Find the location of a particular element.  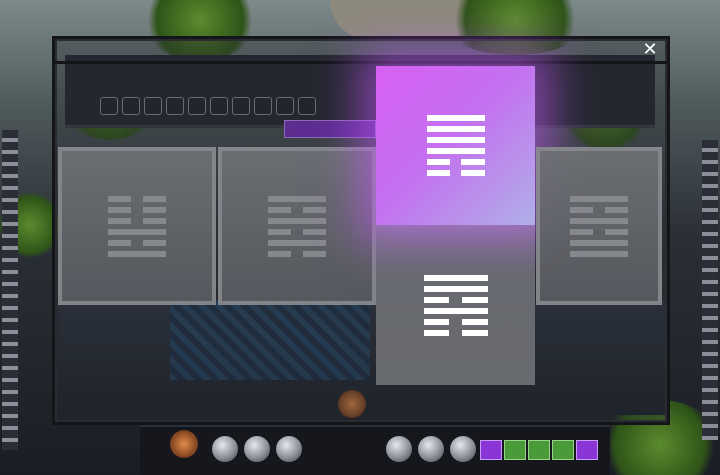

hexagram-card-3-selected is located at coordinates (455, 145).